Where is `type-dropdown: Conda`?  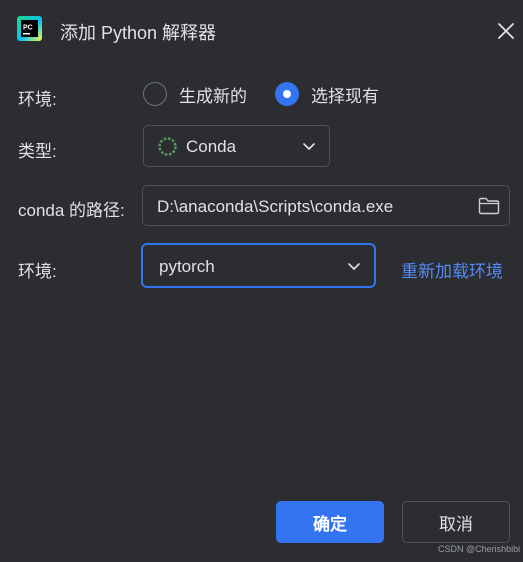
type-dropdown: Conda is located at coordinates (236, 146).